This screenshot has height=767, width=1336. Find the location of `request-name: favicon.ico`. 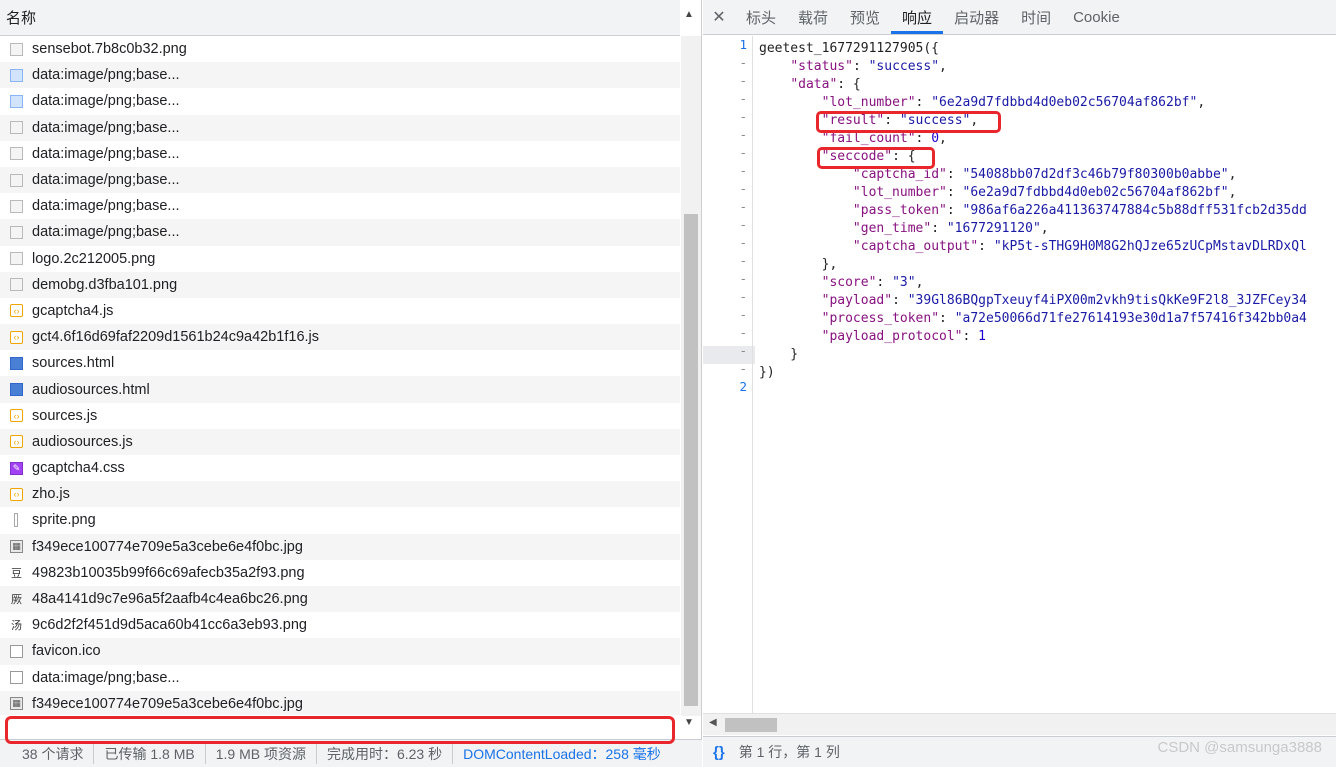

request-name: favicon.ico is located at coordinates (66, 651).